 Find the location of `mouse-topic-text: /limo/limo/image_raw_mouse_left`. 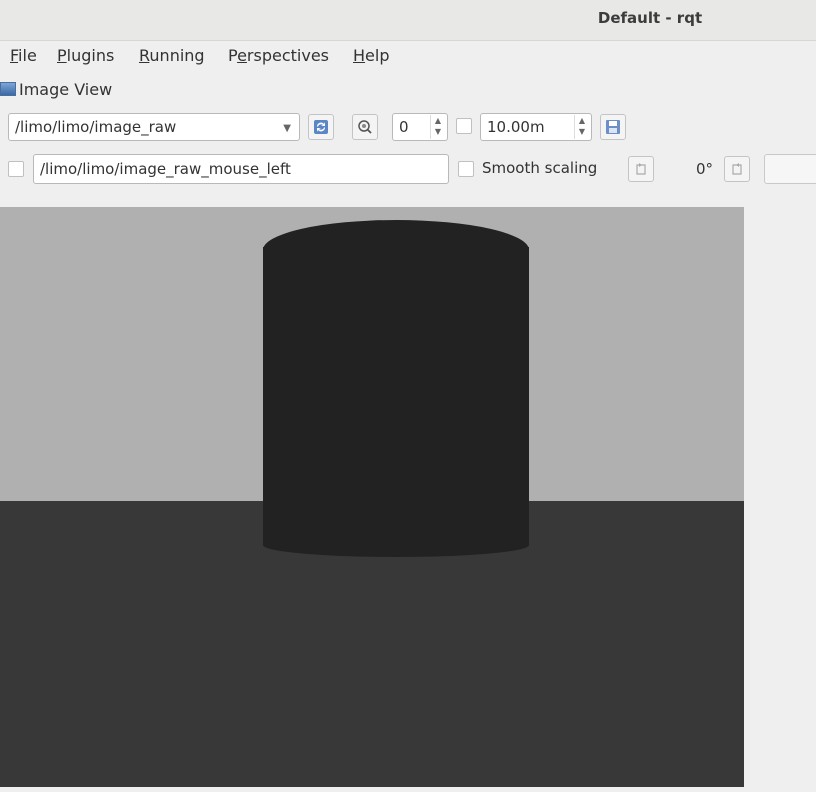

mouse-topic-text: /limo/limo/image_raw_mouse_left is located at coordinates (165, 169).